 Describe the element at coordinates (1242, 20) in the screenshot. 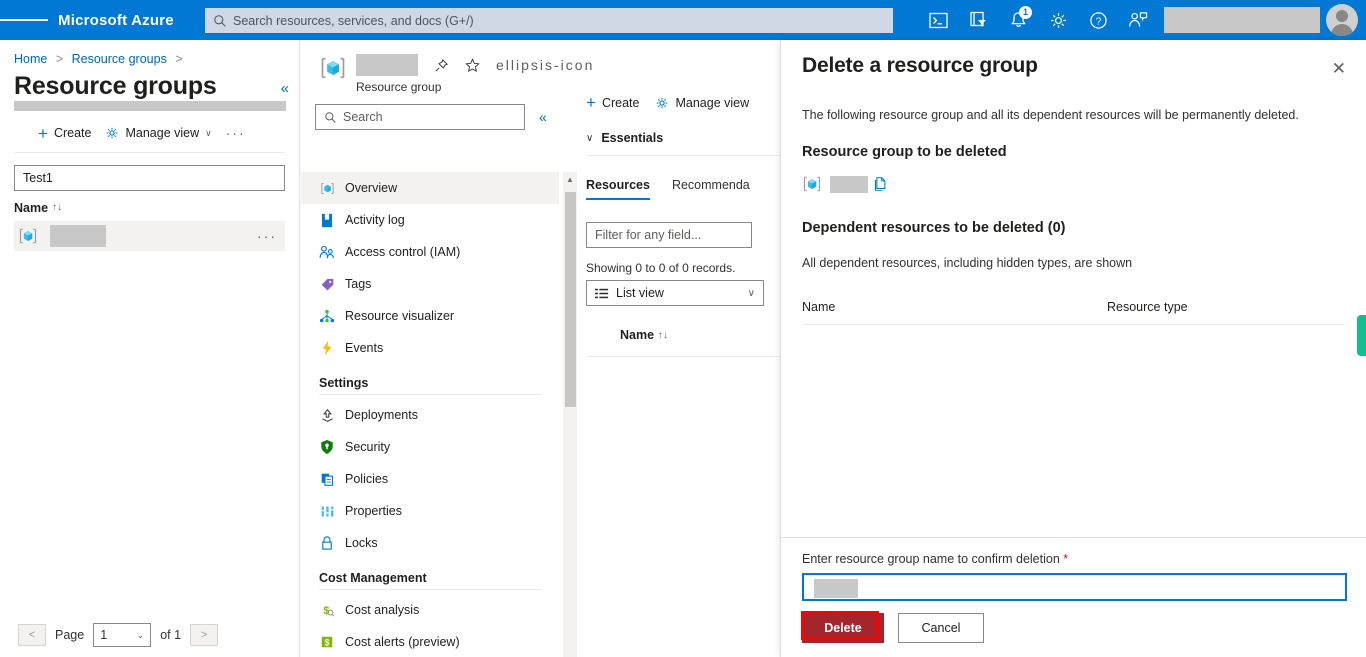

I see `account-info-redacted` at that location.